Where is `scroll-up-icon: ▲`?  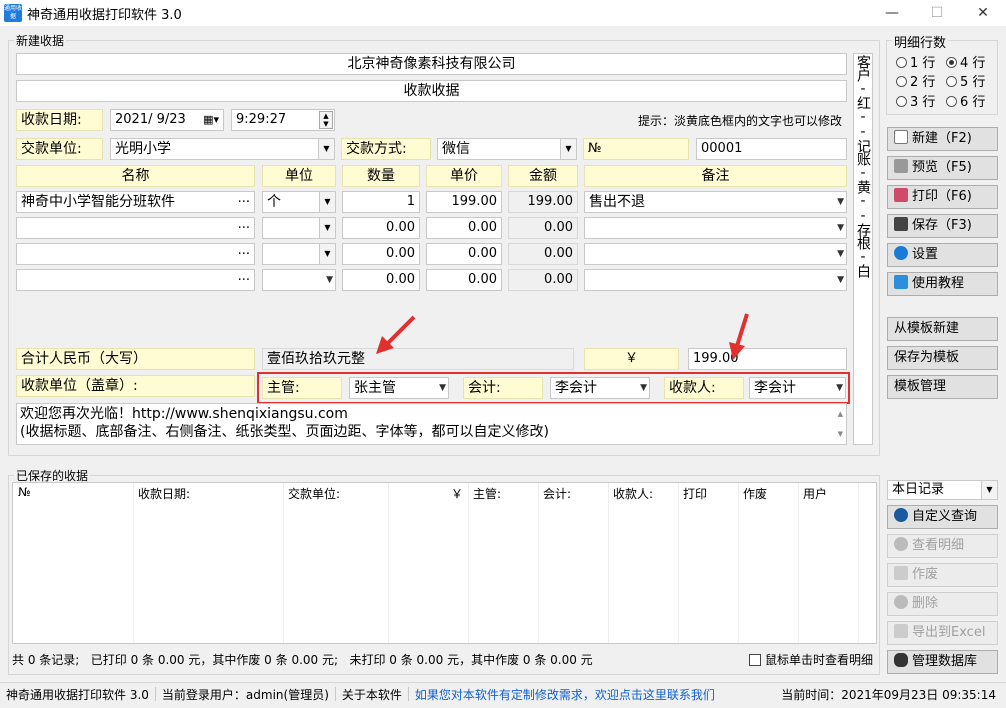 scroll-up-icon: ▲ is located at coordinates (840, 414).